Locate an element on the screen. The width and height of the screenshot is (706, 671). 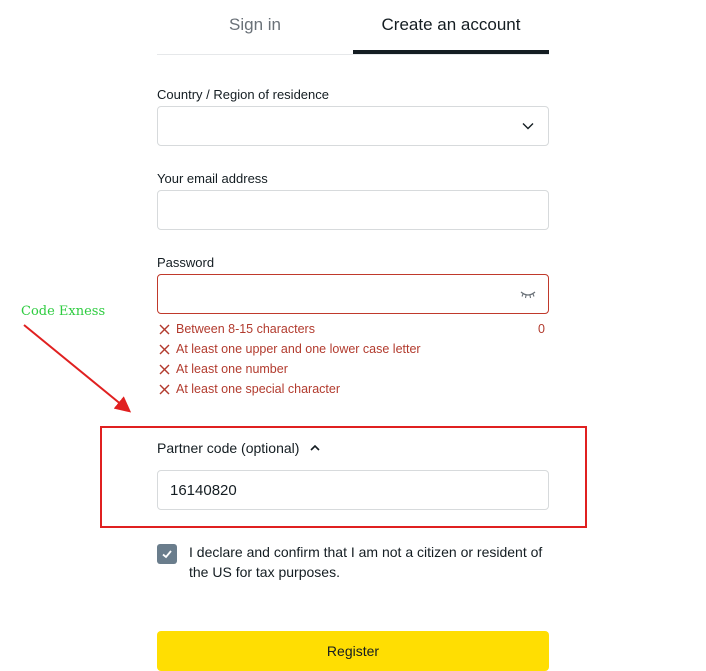
email-label: Your email address is located at coordinates (212, 178).